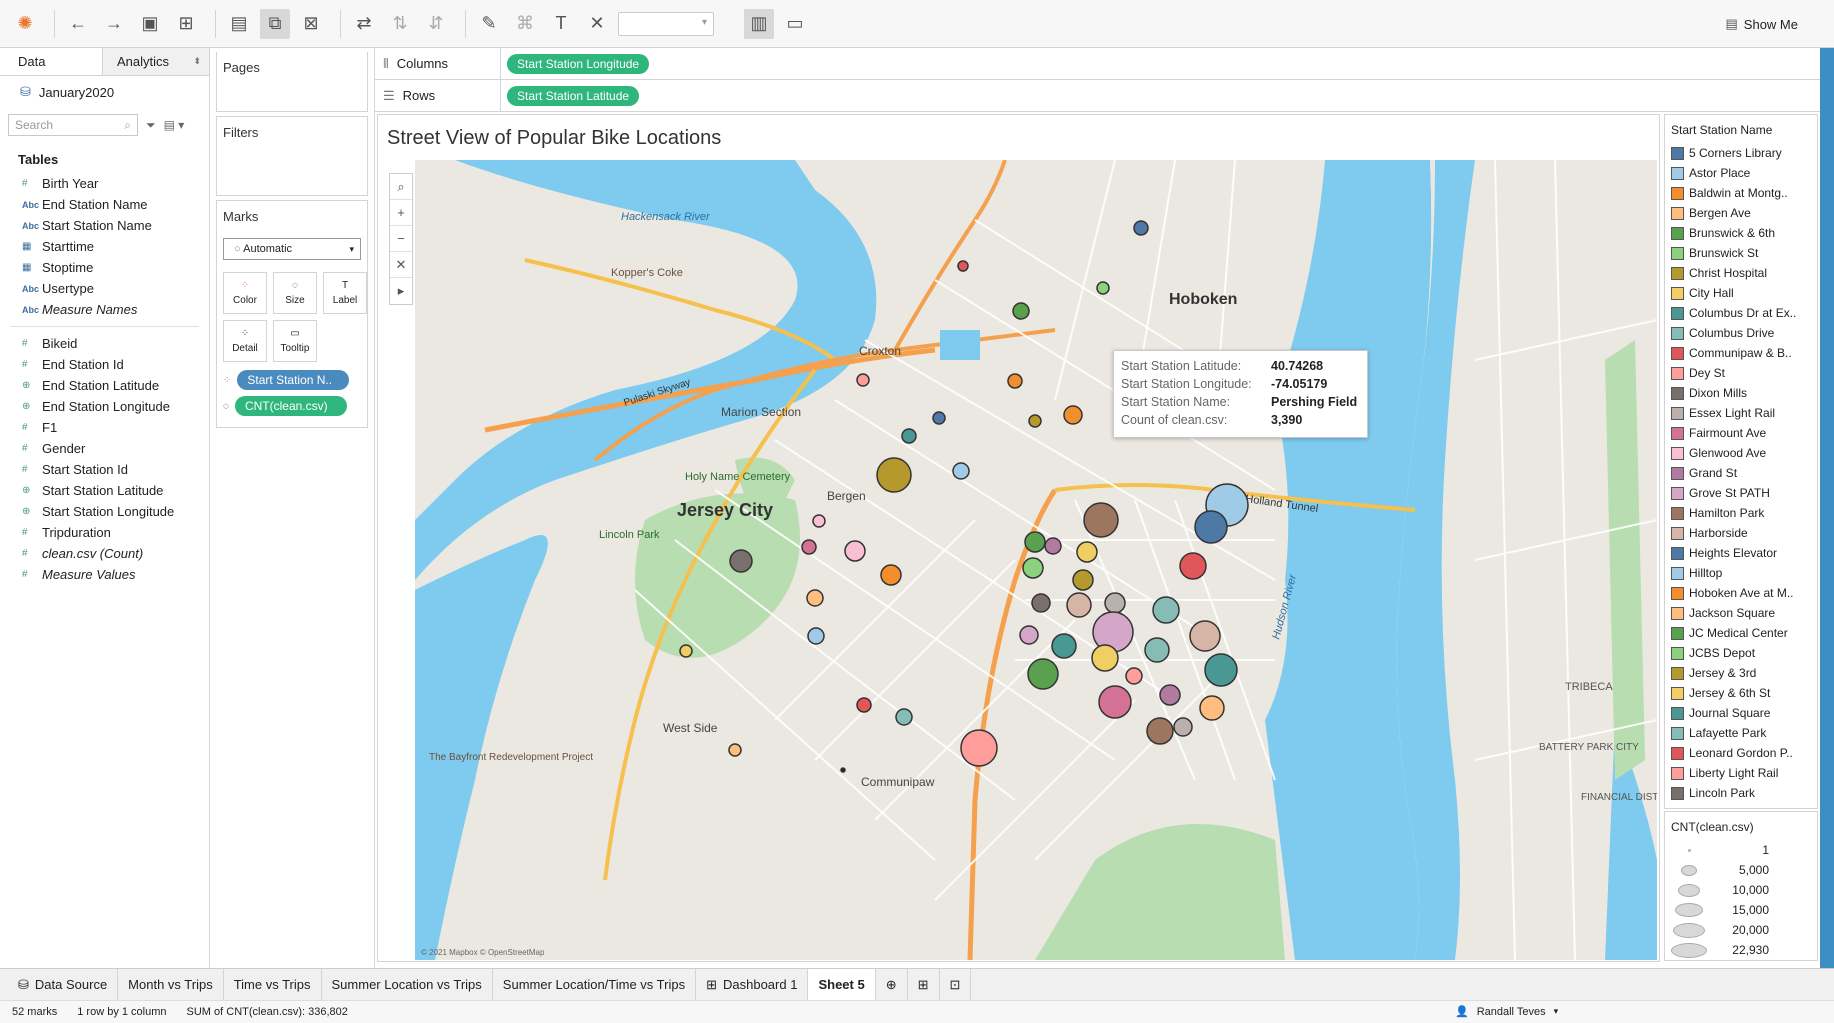 This screenshot has height=1023, width=1834. I want to click on legend-item: Essex Light Rail, so click(1741, 413).